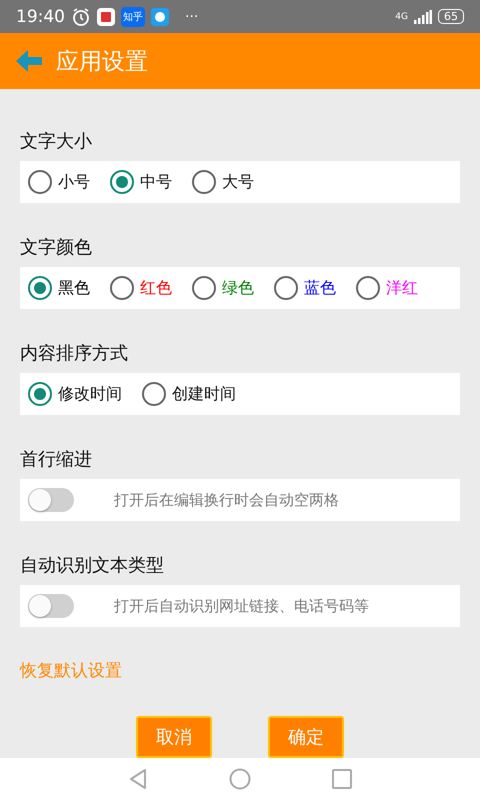 Image resolution: width=480 pixels, height=800 pixels. Describe the element at coordinates (191, 394) in the screenshot. I see `radio-option: 创建时间` at that location.